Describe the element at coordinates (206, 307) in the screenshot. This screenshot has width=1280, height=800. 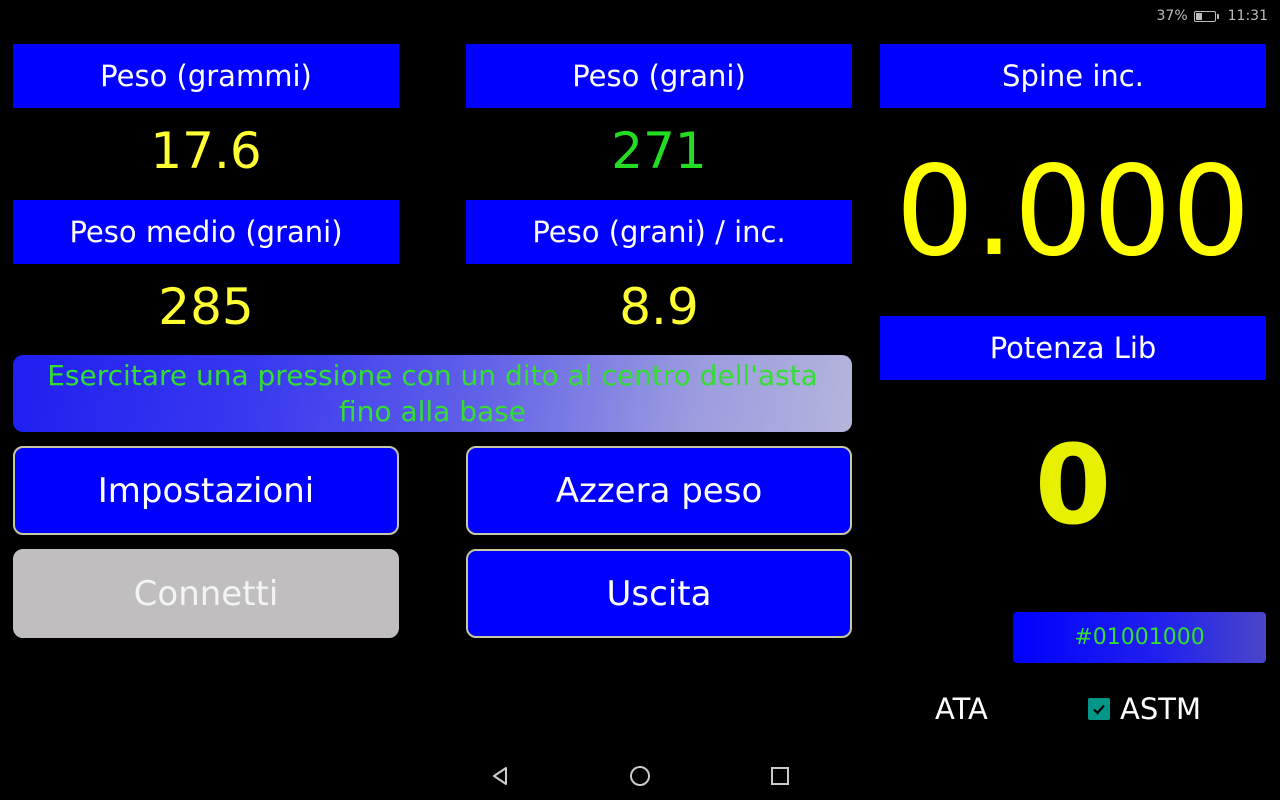
I see `avg-weight-grains-value: 285` at that location.